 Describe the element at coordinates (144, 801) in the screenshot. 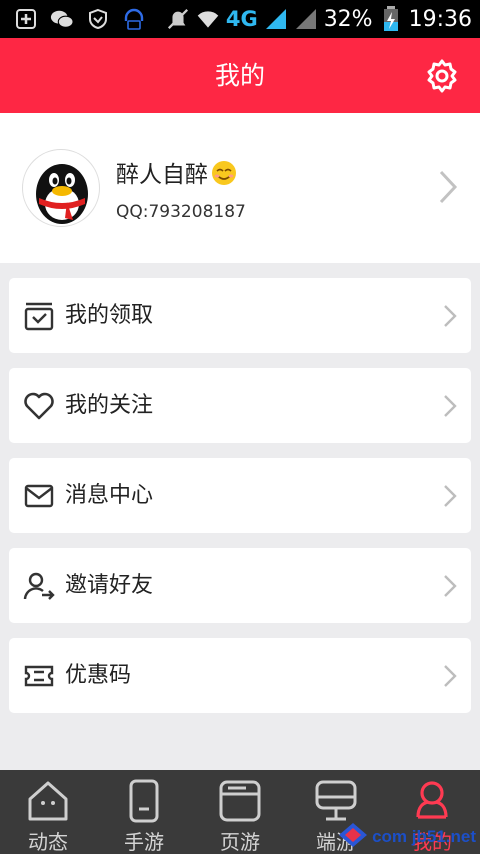

I see `phone-icon` at that location.